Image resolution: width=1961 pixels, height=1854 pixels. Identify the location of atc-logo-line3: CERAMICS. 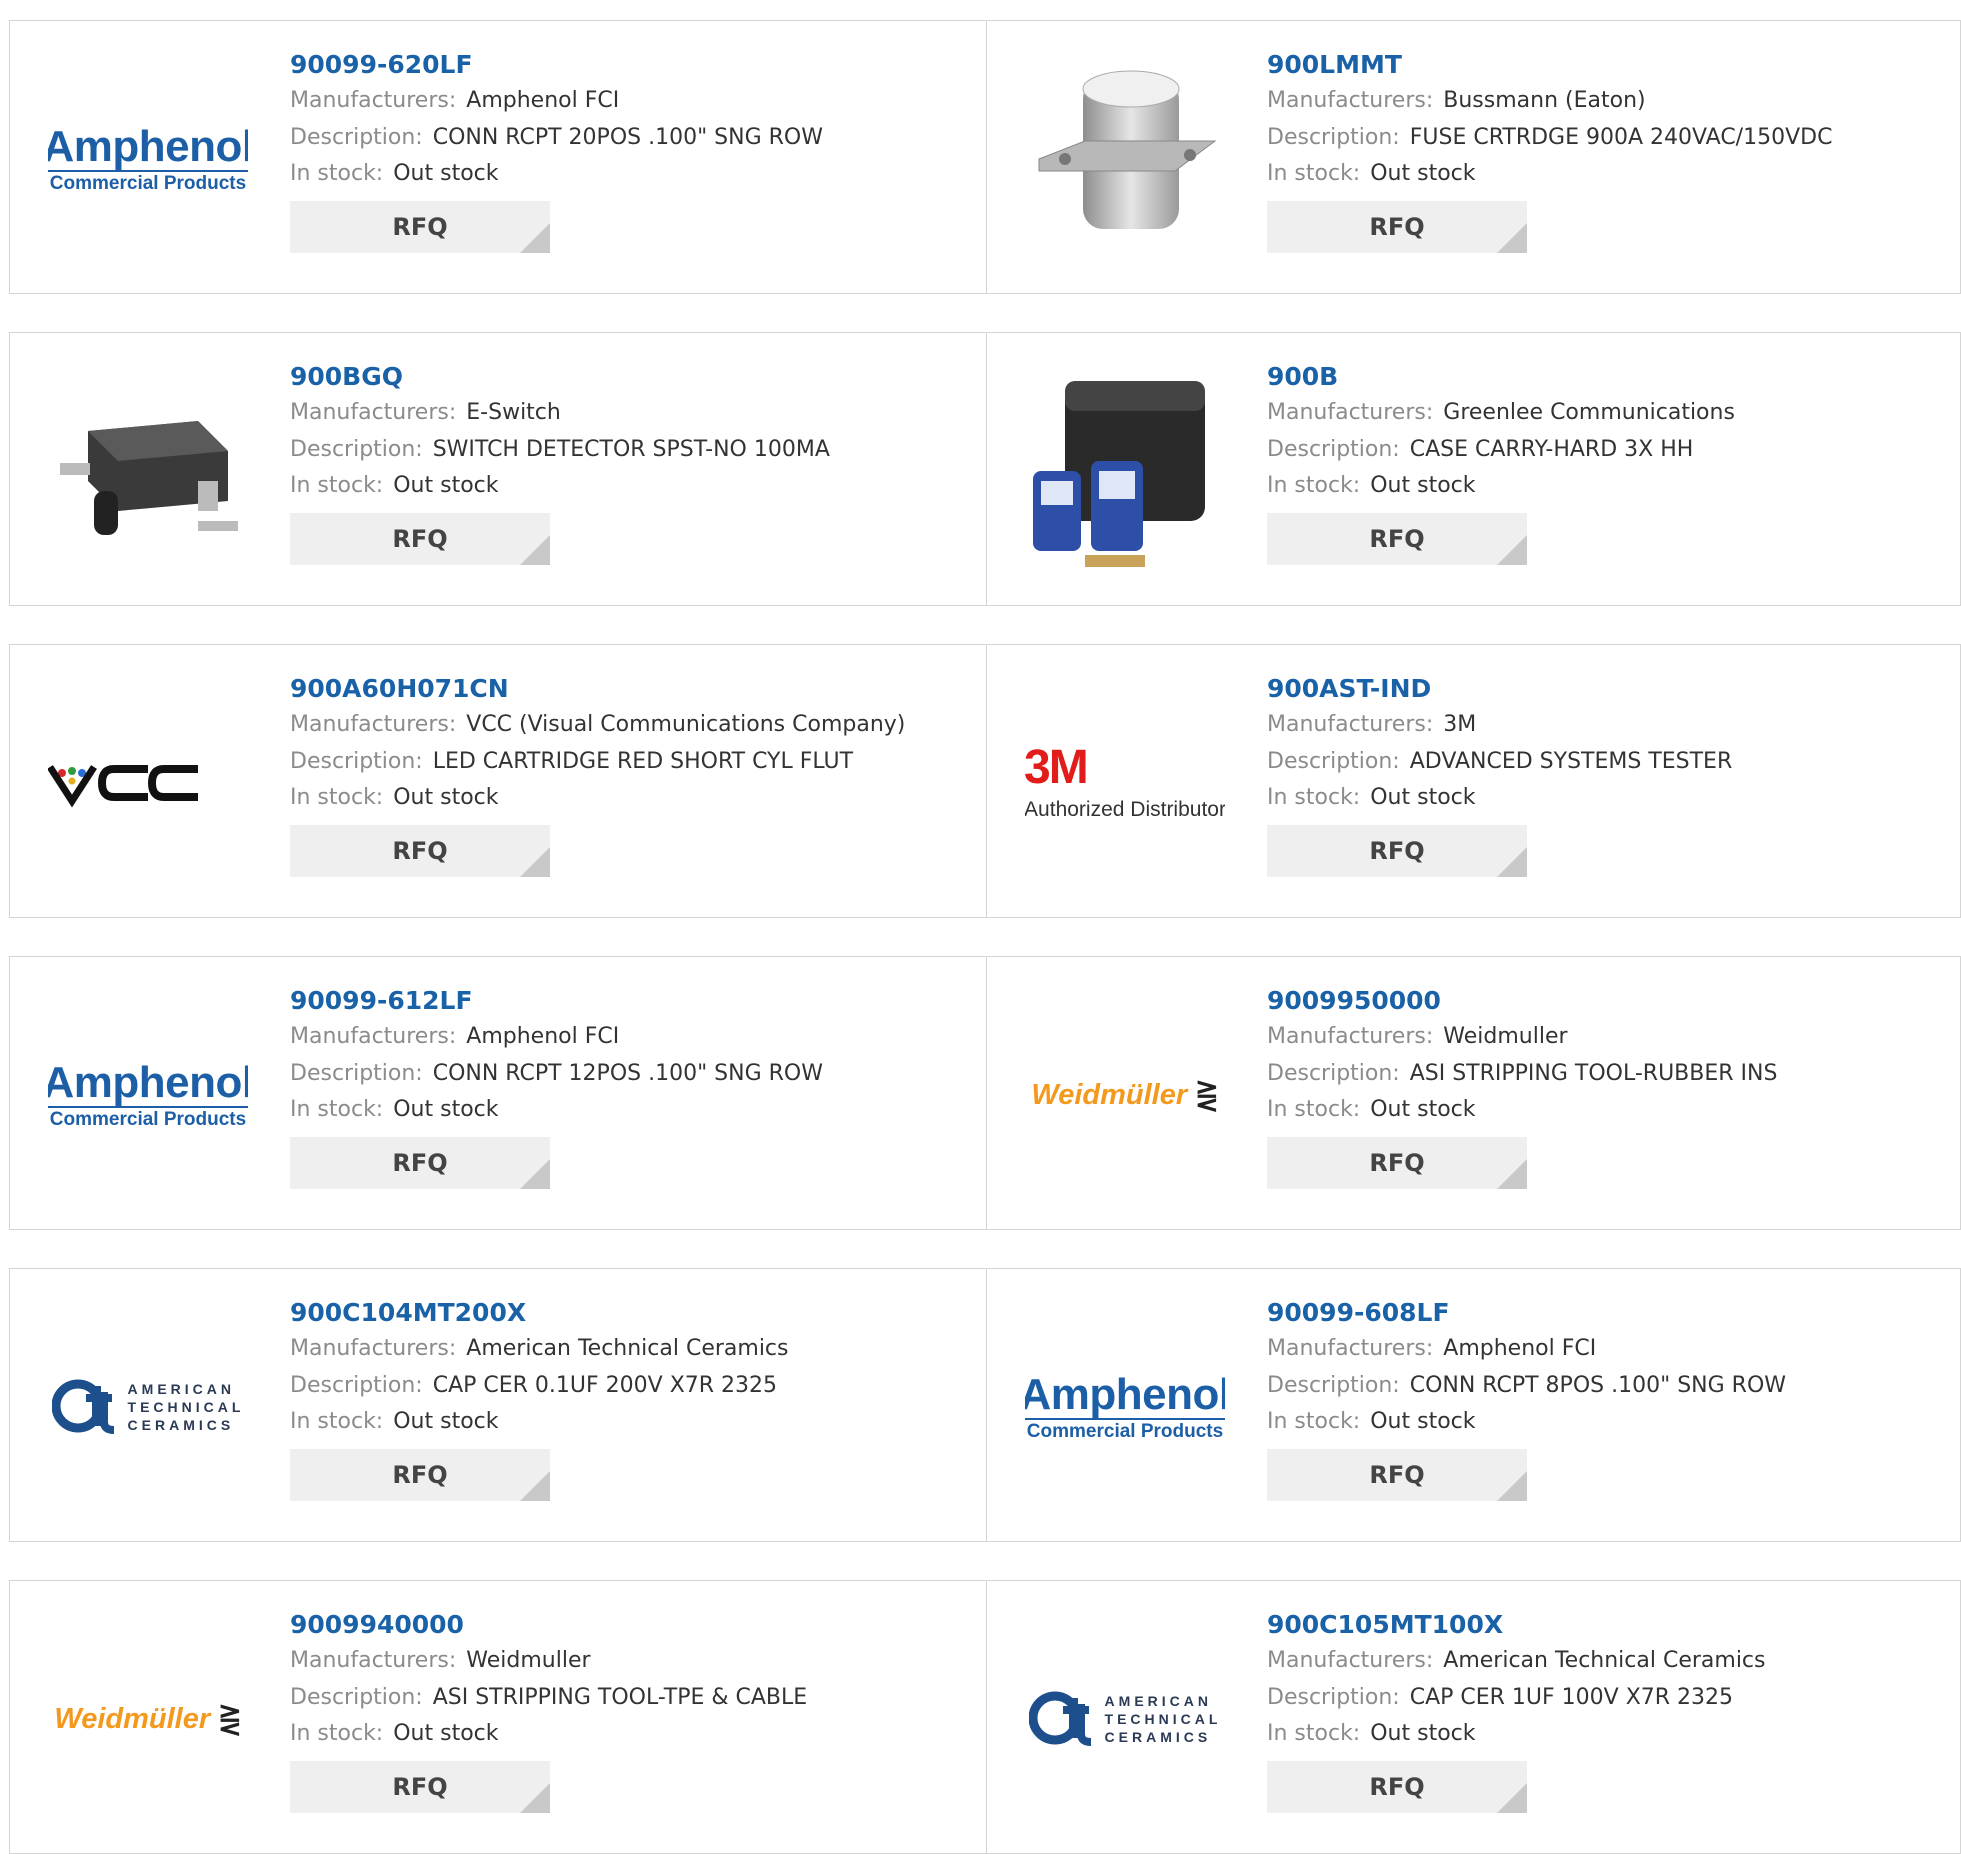
(1158, 1737).